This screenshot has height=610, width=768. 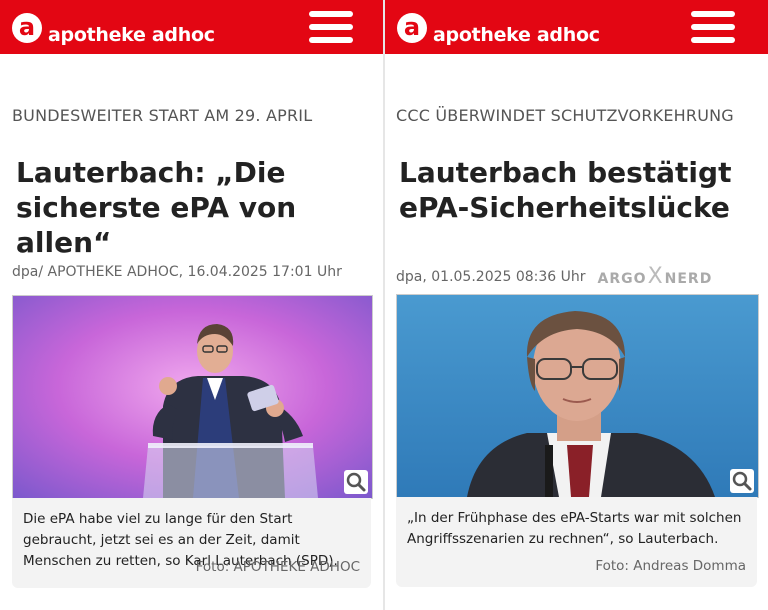 I want to click on article-meta: dpa, 01.05.2025 08:36 Uhr ARGOXNERD, so click(x=554, y=276).